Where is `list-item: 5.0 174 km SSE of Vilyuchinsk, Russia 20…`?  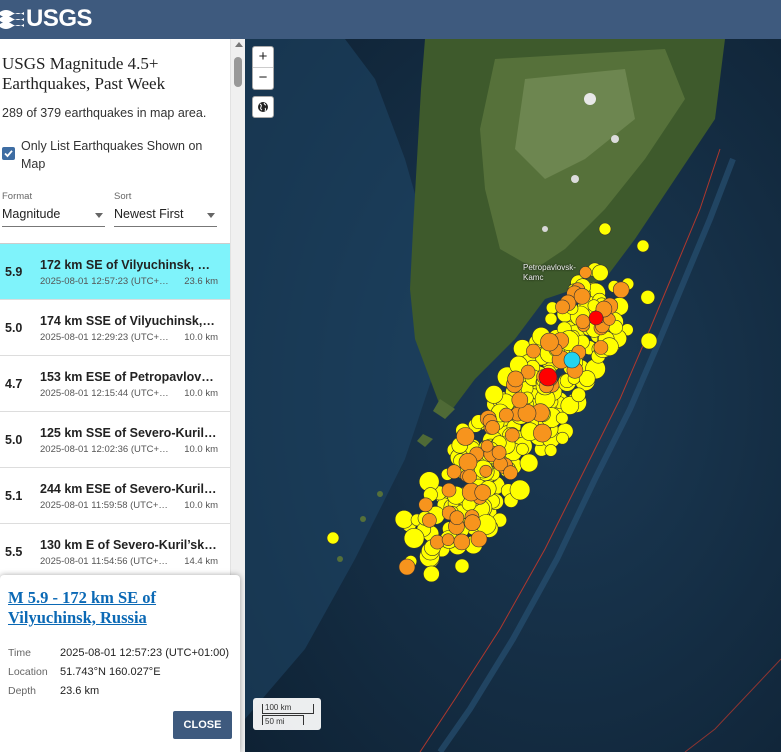 list-item: 5.0 174 km SSE of Vilyuchinsk, Russia 20… is located at coordinates (115, 328).